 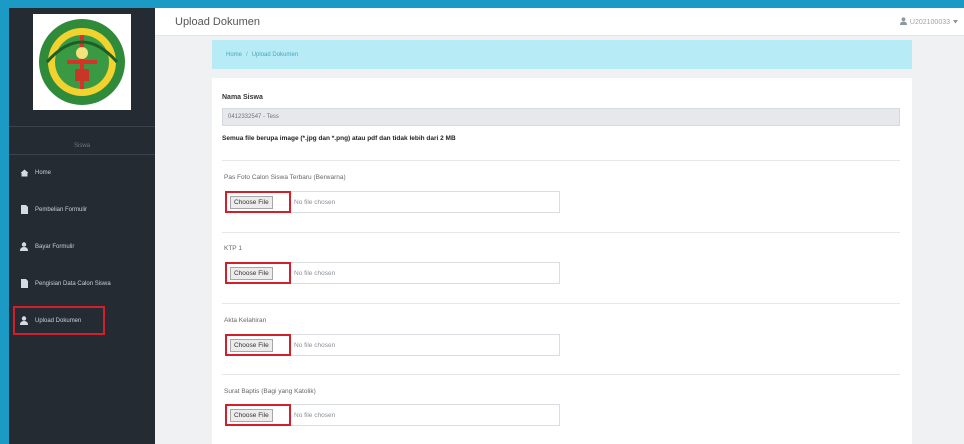 What do you see at coordinates (242, 97) in the screenshot?
I see `student-name-label: Nama Siswa` at bounding box center [242, 97].